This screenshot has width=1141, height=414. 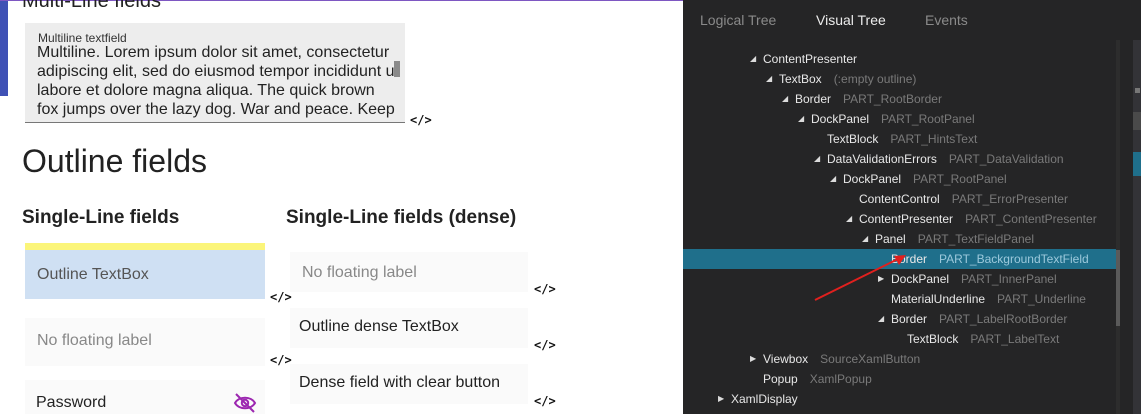 What do you see at coordinates (875, 79) in the screenshot?
I see `tree-node-part-name: (:empty outline)` at bounding box center [875, 79].